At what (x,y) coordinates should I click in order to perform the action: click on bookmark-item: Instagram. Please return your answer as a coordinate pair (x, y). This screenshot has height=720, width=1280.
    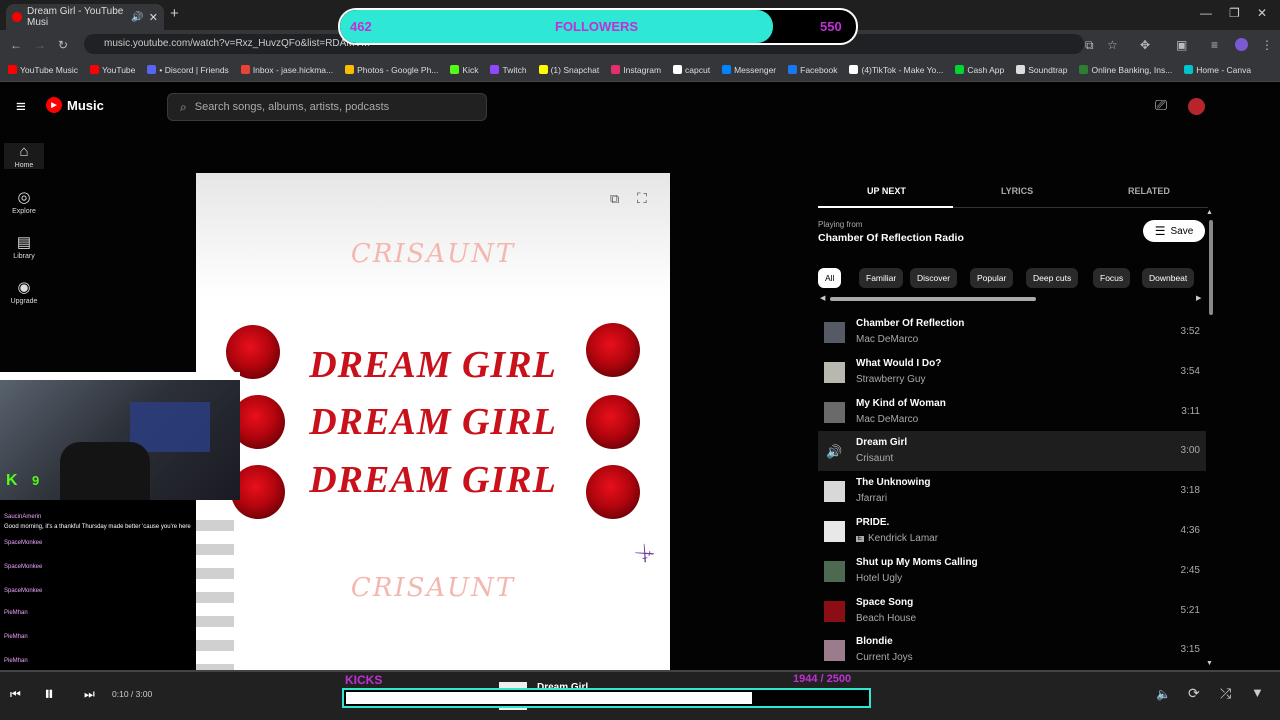
    Looking at the image, I should click on (636, 70).